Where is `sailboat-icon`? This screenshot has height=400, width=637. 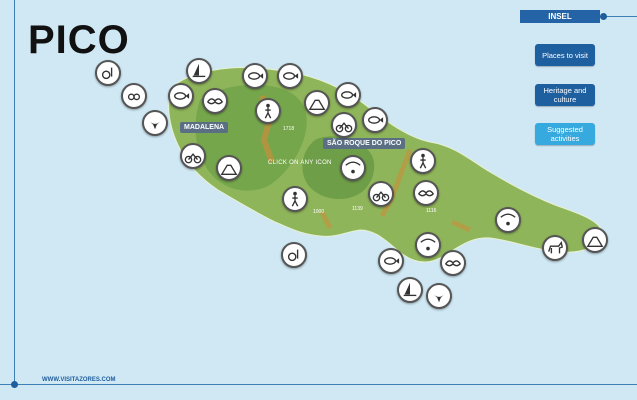
sailboat-icon is located at coordinates (199, 71).